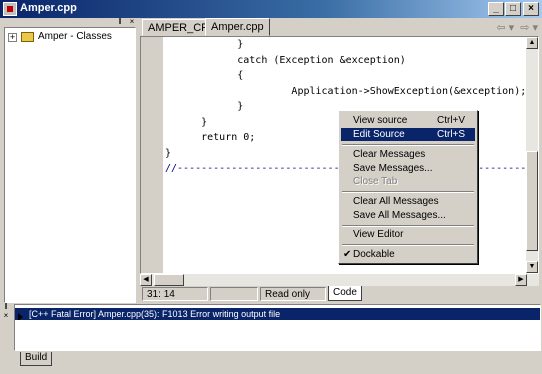 Image resolution: width=542 pixels, height=374 pixels. What do you see at coordinates (451, 134) in the screenshot?
I see `menu-item-shortcut: Ctrl+S` at bounding box center [451, 134].